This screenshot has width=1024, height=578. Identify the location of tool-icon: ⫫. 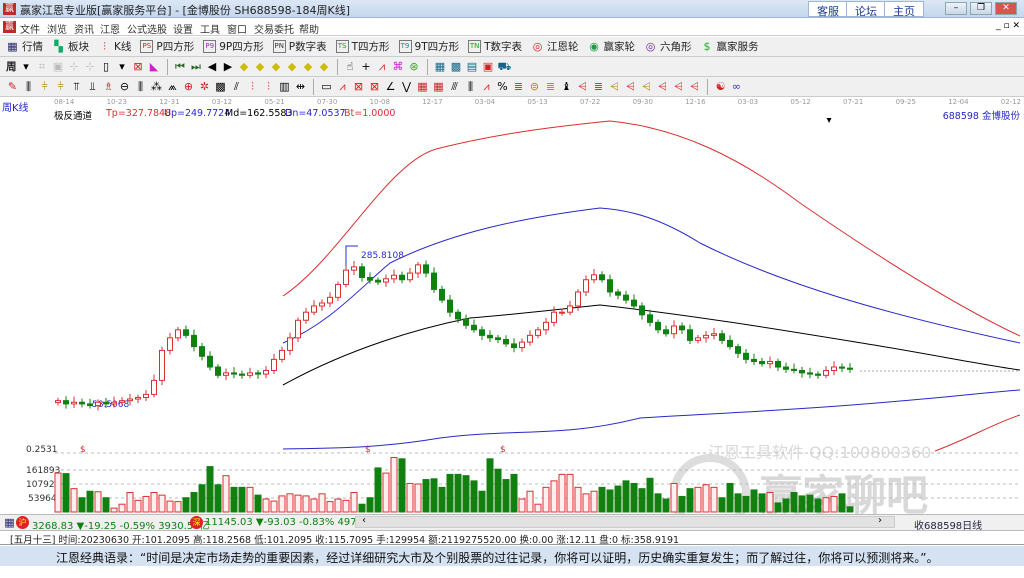
(92, 86).